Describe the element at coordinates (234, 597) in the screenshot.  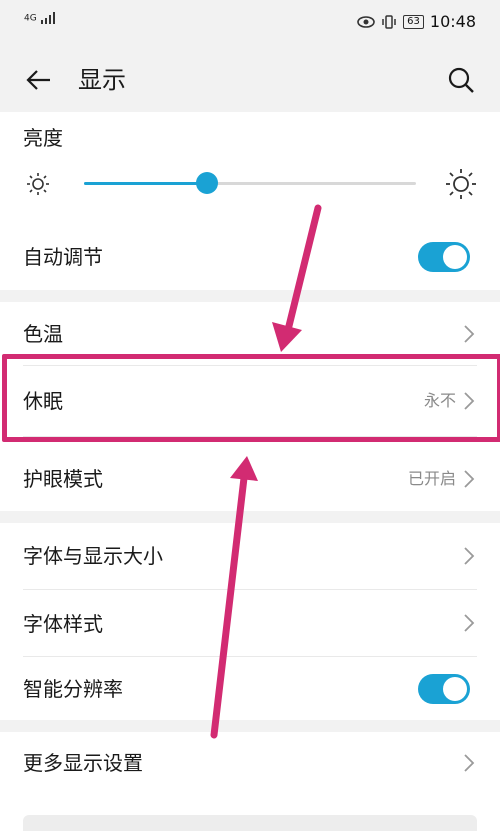
I see `arrow-up-icon` at that location.